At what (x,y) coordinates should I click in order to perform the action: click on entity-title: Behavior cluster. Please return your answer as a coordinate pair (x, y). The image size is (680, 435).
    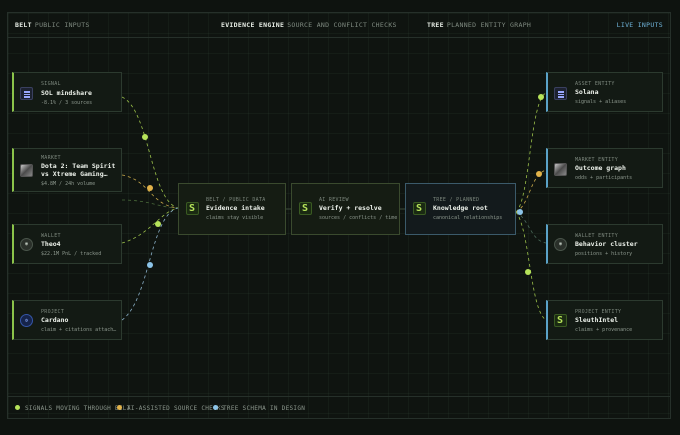
    Looking at the image, I should click on (606, 244).